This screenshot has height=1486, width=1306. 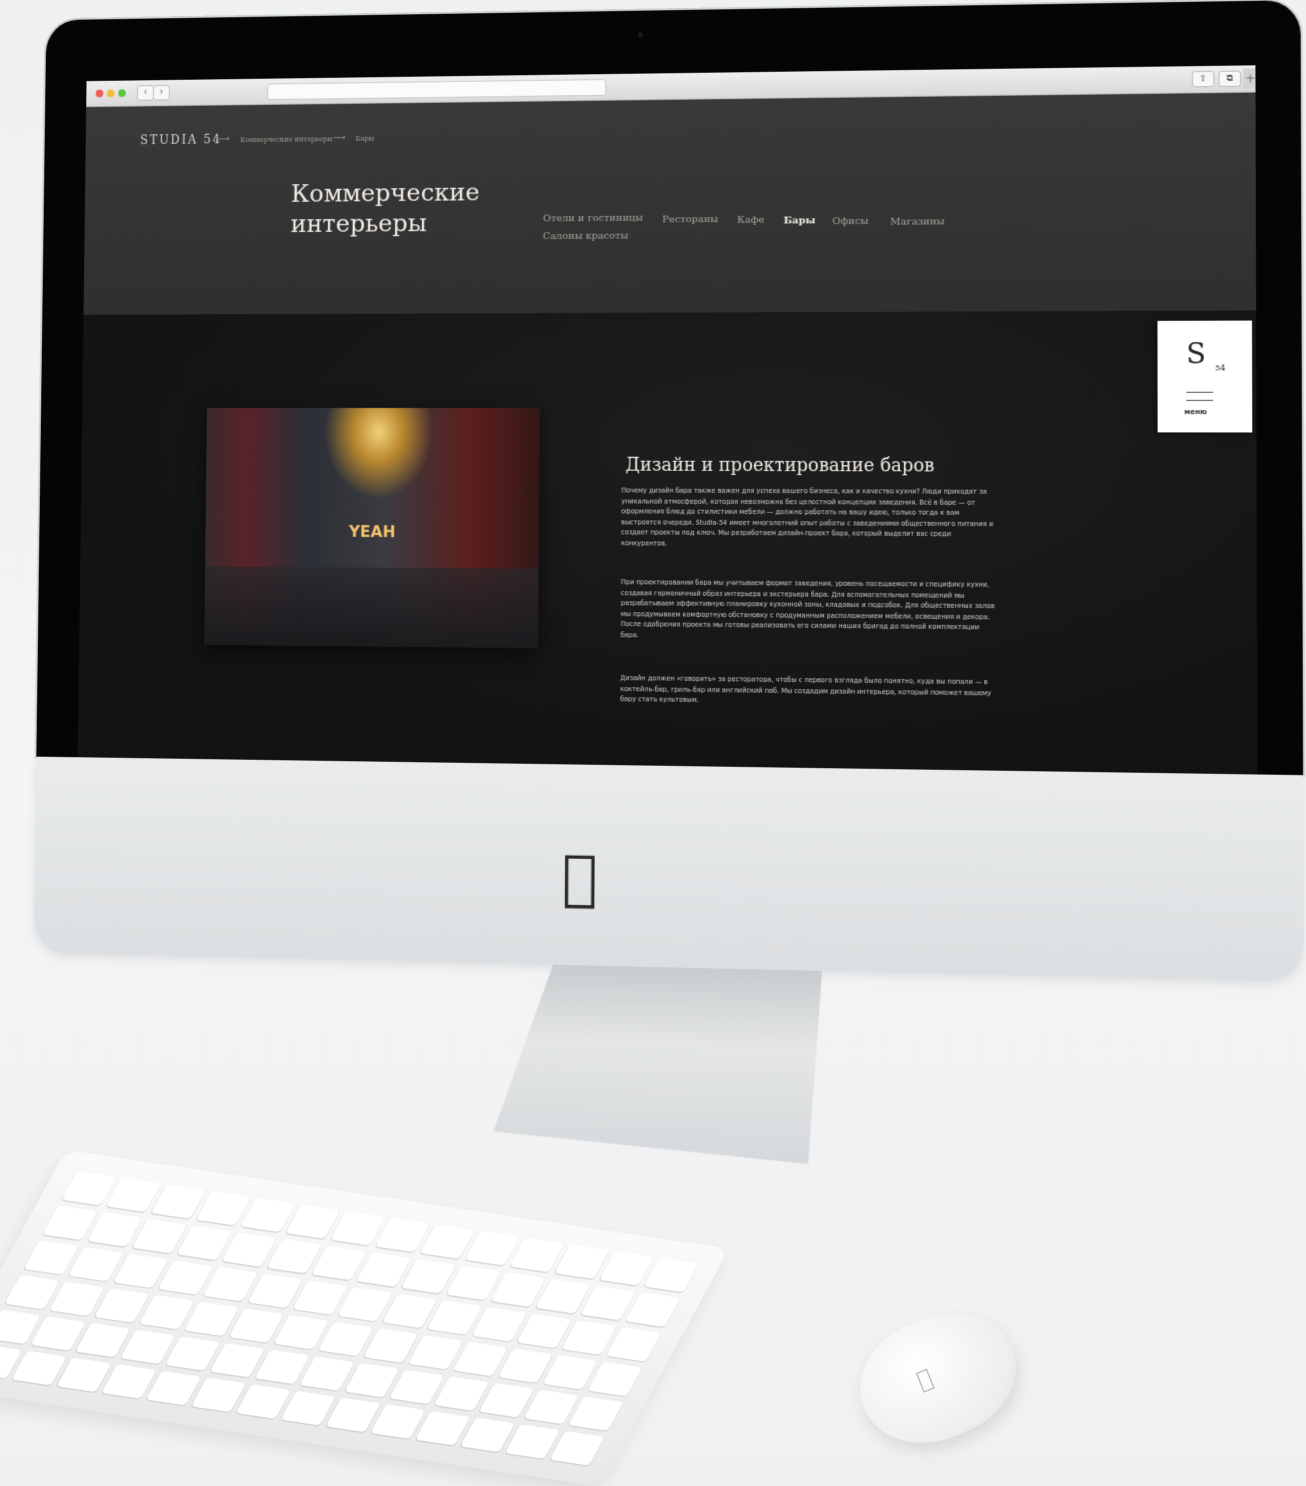 What do you see at coordinates (850, 221) in the screenshot?
I see `menu-item-offices: Офисы` at bounding box center [850, 221].